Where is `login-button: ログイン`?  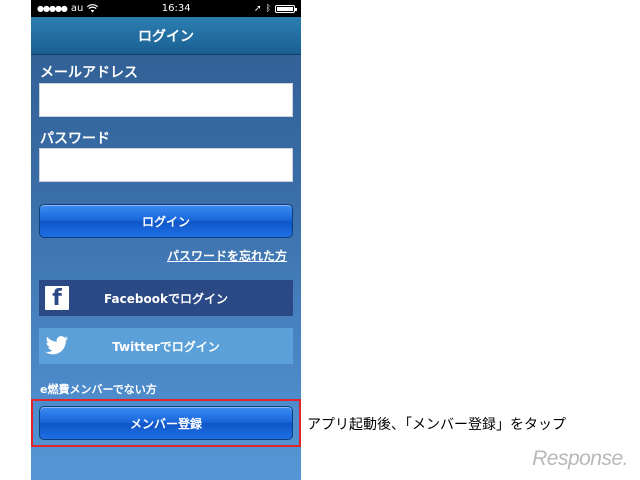 login-button: ログイン is located at coordinates (166, 221).